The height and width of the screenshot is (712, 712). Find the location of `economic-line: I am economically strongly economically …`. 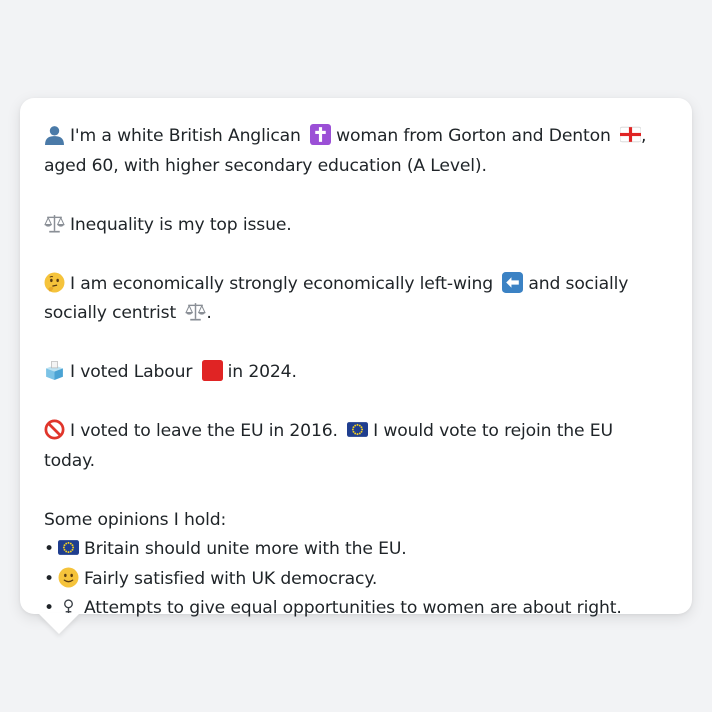

economic-line: I am economically strongly economically … is located at coordinates (356, 299).